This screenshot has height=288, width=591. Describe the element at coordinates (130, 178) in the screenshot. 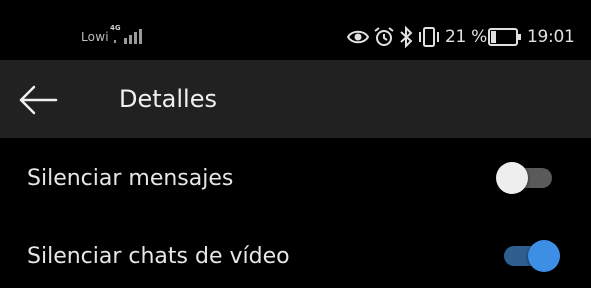

I see `mute-messages-label: Silenciar mensajes` at that location.